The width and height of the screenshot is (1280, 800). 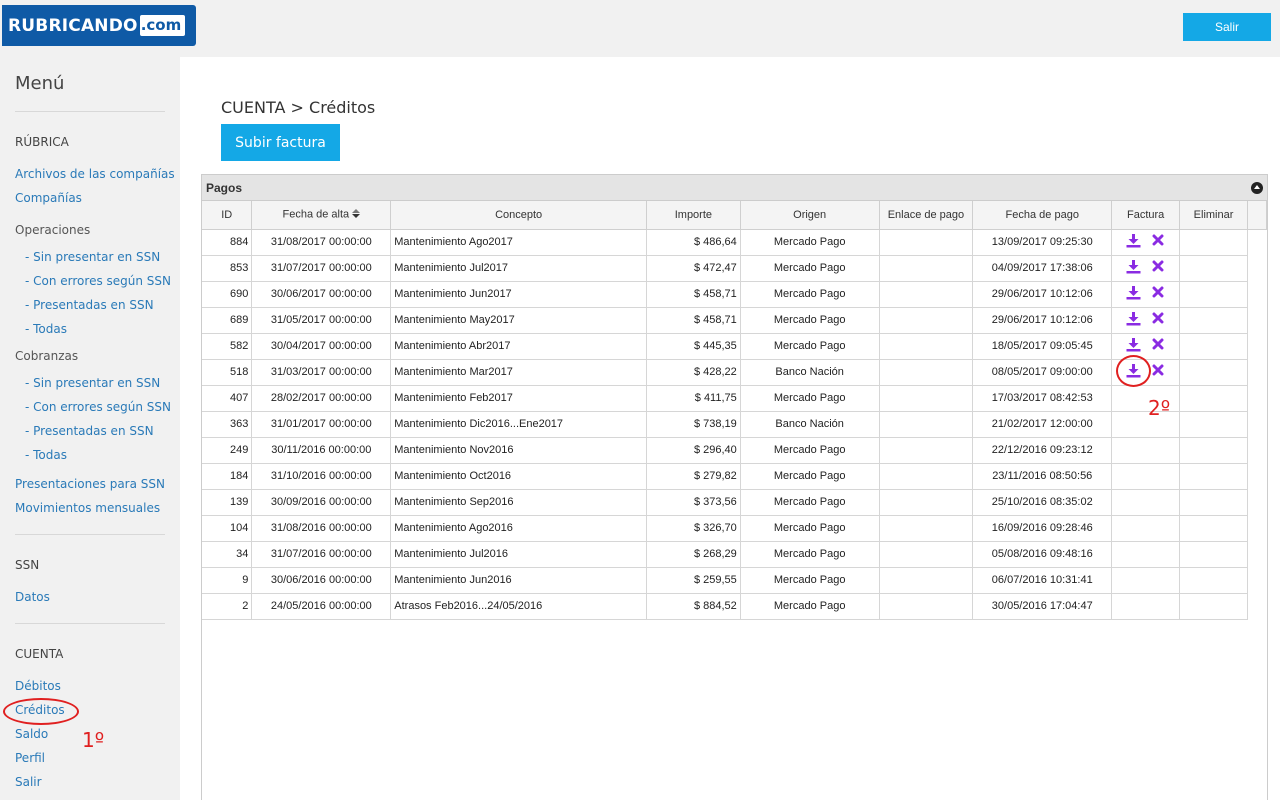 What do you see at coordinates (1257, 188) in the screenshot?
I see `collapse-icon` at bounding box center [1257, 188].